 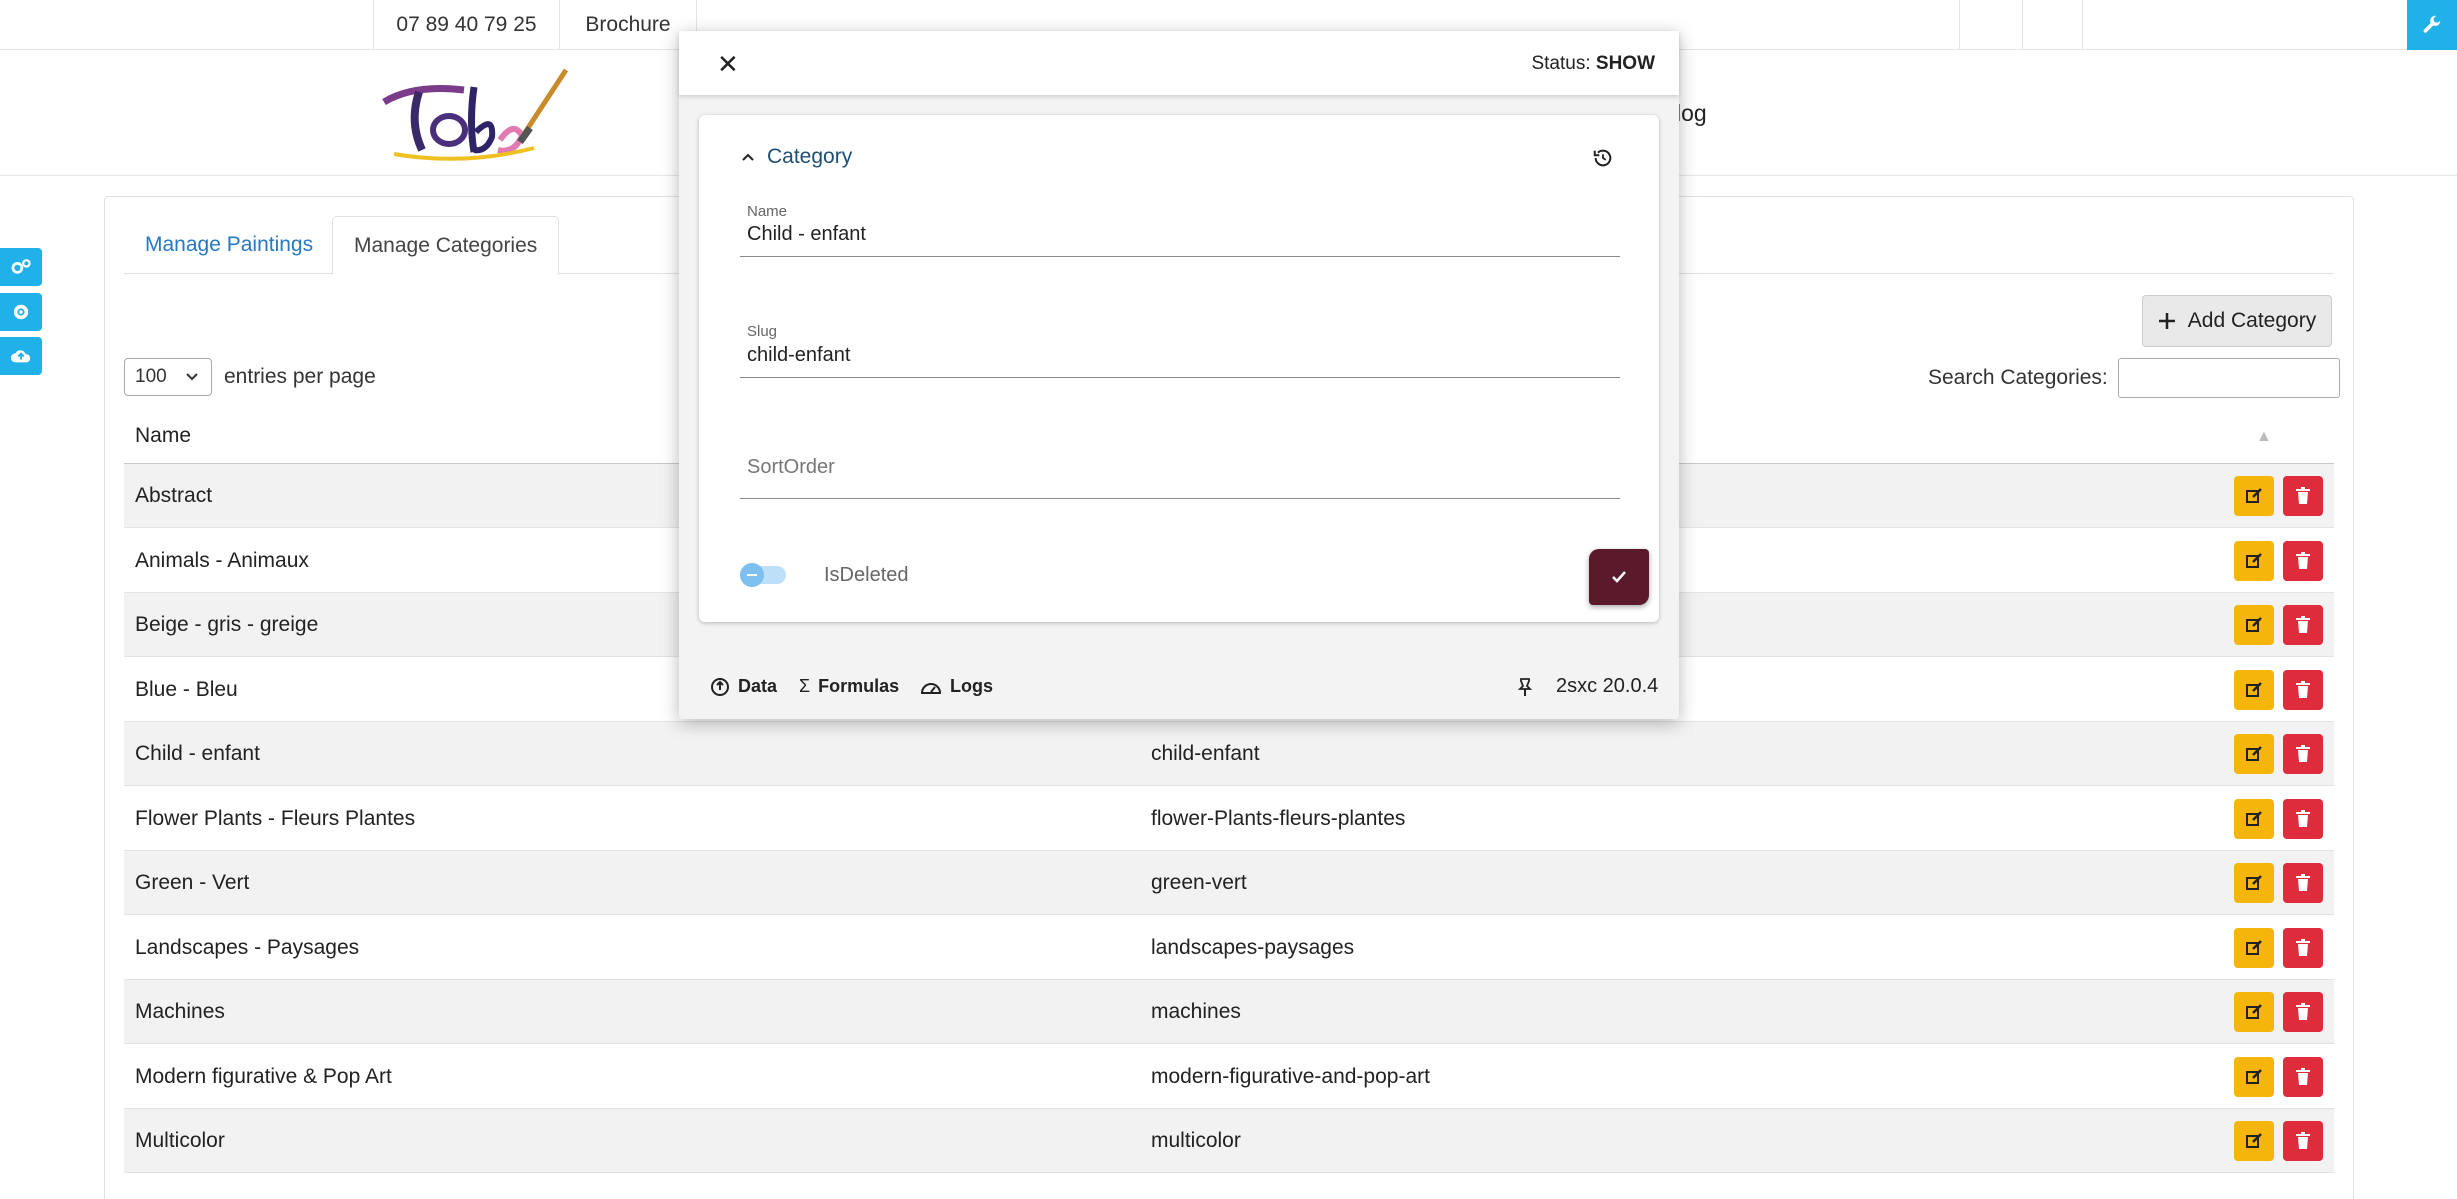 I want to click on formulas-tab: Σ Formulas, so click(x=849, y=686).